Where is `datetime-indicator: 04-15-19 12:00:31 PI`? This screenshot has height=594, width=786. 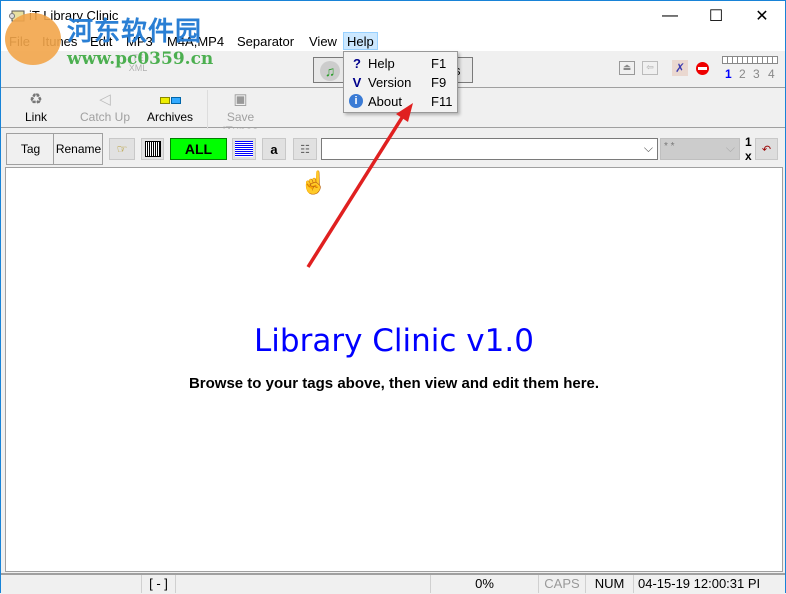
datetime-indicator: 04-15-19 12:00:31 PI is located at coordinates (702, 584).